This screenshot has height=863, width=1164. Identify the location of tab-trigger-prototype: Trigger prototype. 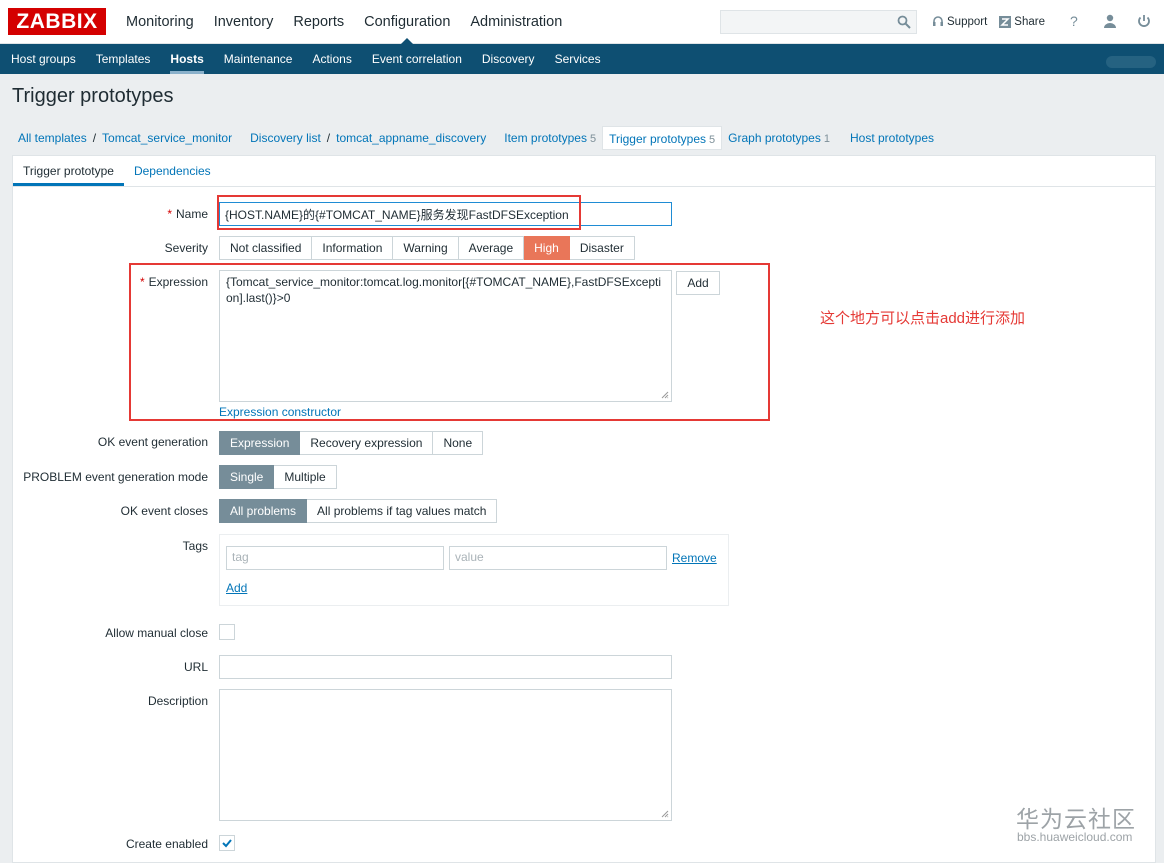
(68, 171).